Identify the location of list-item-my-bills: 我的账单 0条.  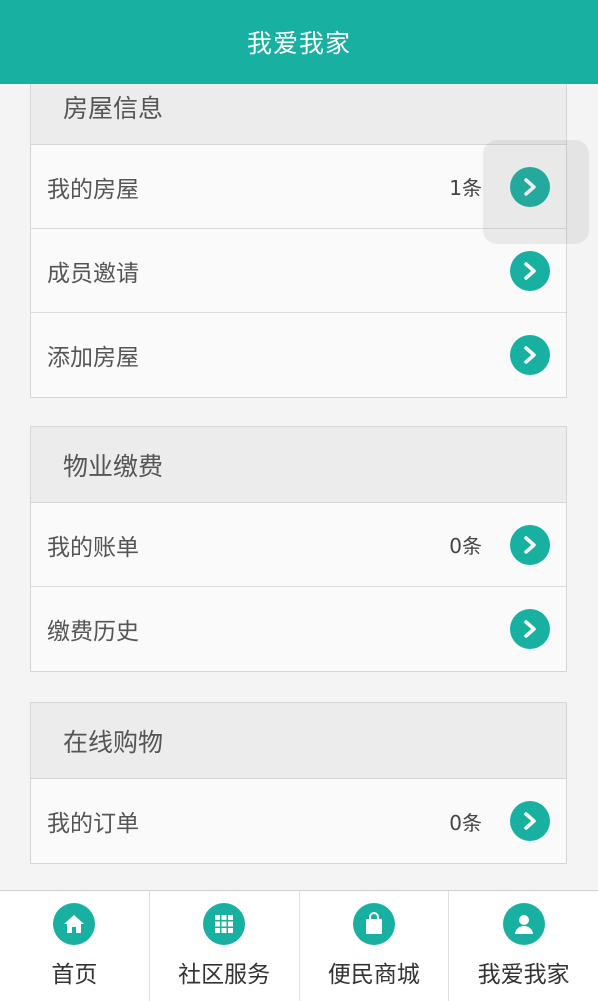
(298, 545).